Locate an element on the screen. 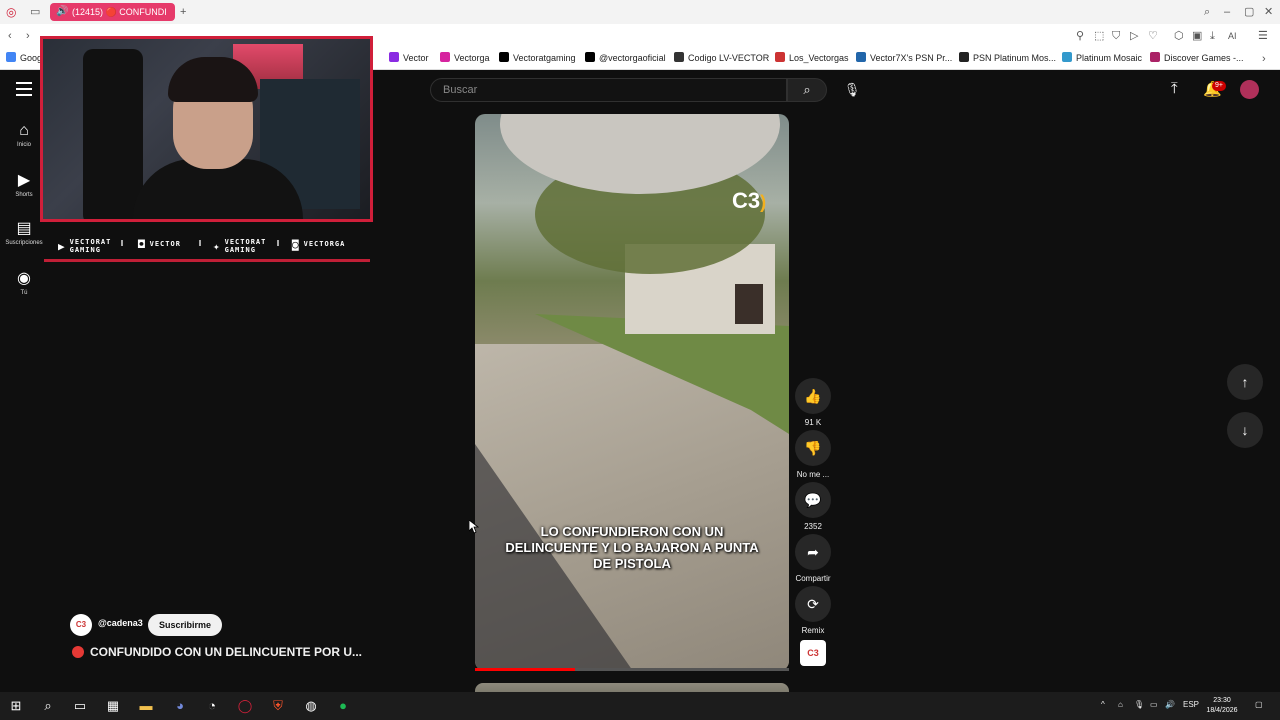  tray-network-icon: ⌂ is located at coordinates (1120, 704).